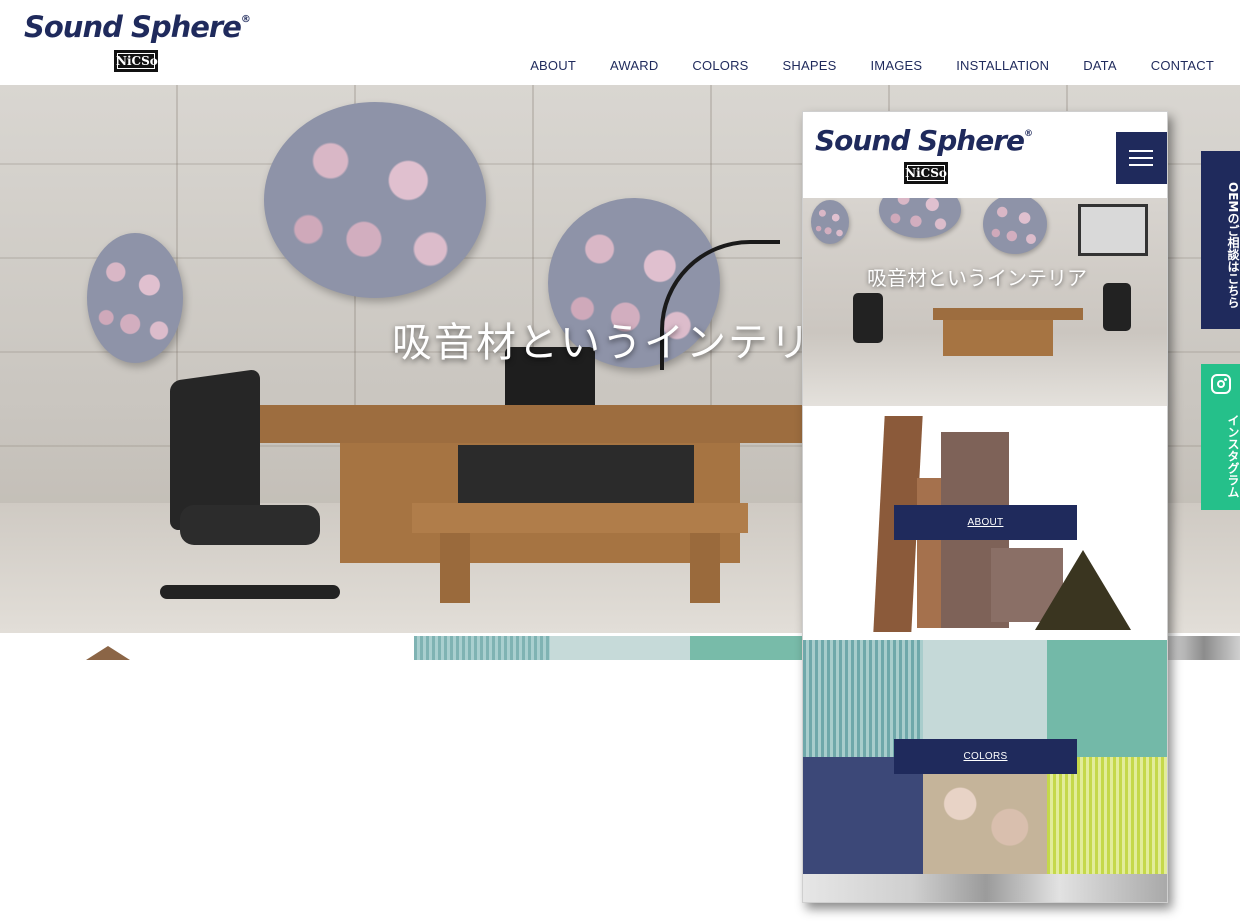 The width and height of the screenshot is (1240, 924). I want to click on shape-thumbnail, so click(108, 653).